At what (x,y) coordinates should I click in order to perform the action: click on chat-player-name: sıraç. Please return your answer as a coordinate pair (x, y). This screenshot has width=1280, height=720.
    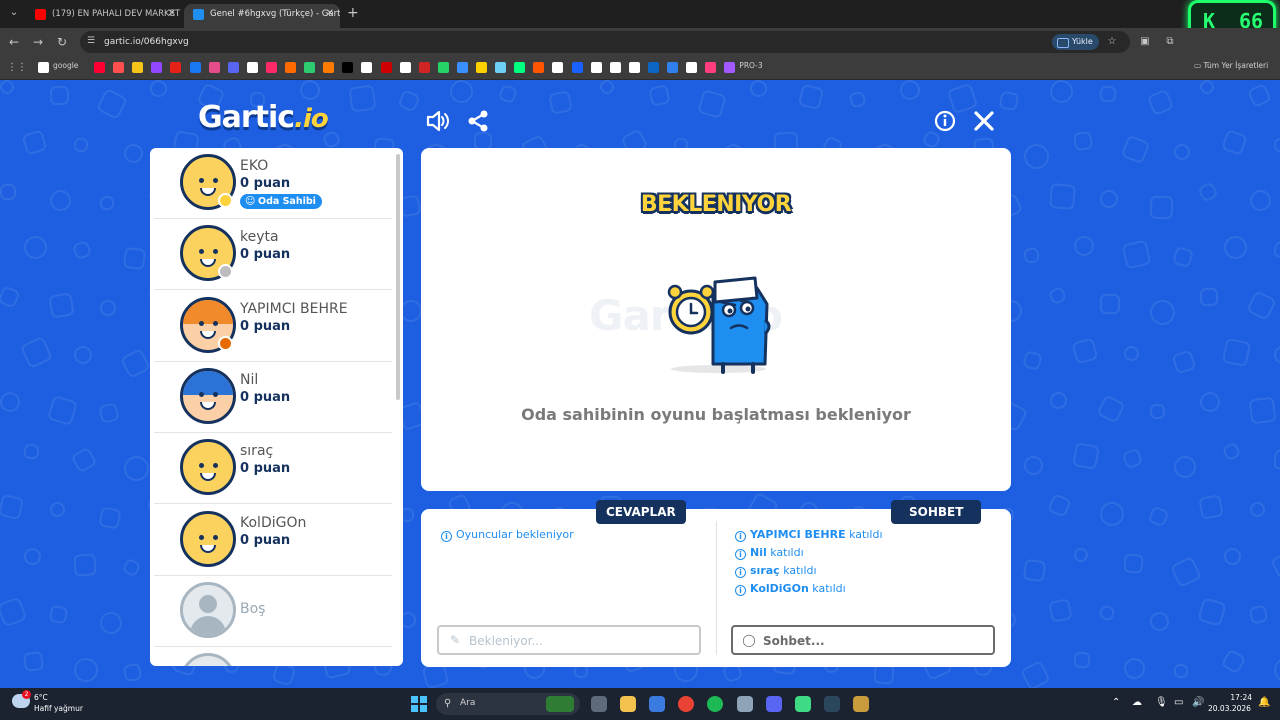
    Looking at the image, I should click on (765, 570).